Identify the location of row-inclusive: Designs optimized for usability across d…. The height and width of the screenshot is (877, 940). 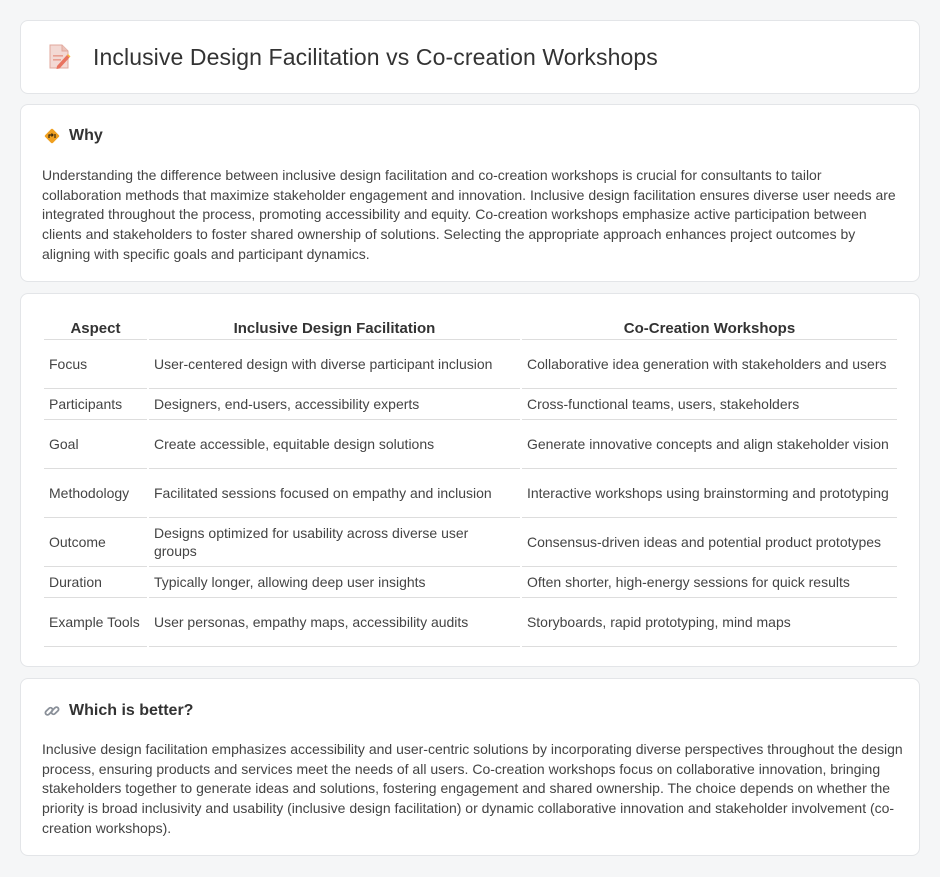
(334, 542).